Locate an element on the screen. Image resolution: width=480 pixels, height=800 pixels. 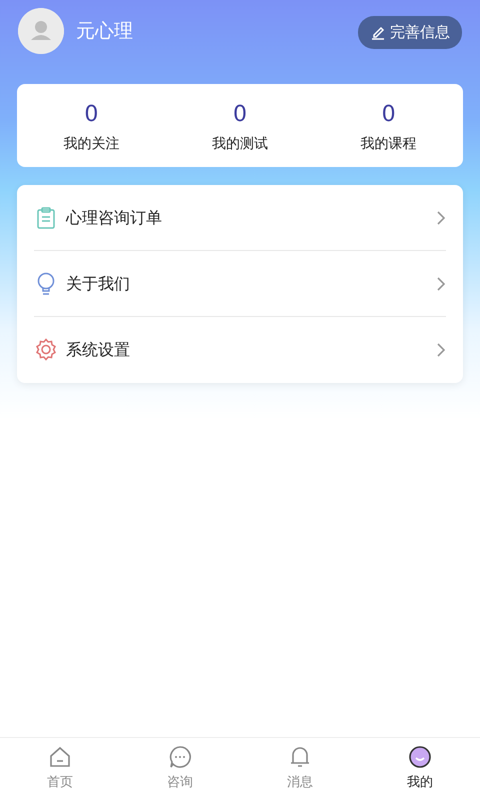
menu-item: 心理咨询订单 is located at coordinates (240, 218).